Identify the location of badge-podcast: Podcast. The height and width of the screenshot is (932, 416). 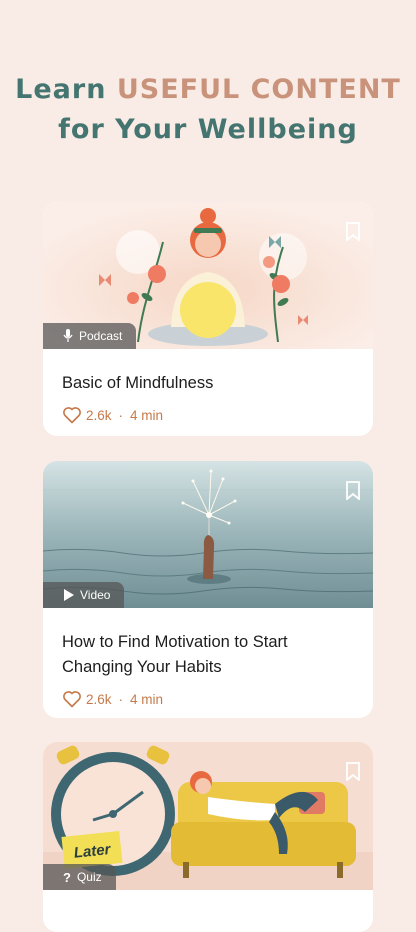
(90, 336).